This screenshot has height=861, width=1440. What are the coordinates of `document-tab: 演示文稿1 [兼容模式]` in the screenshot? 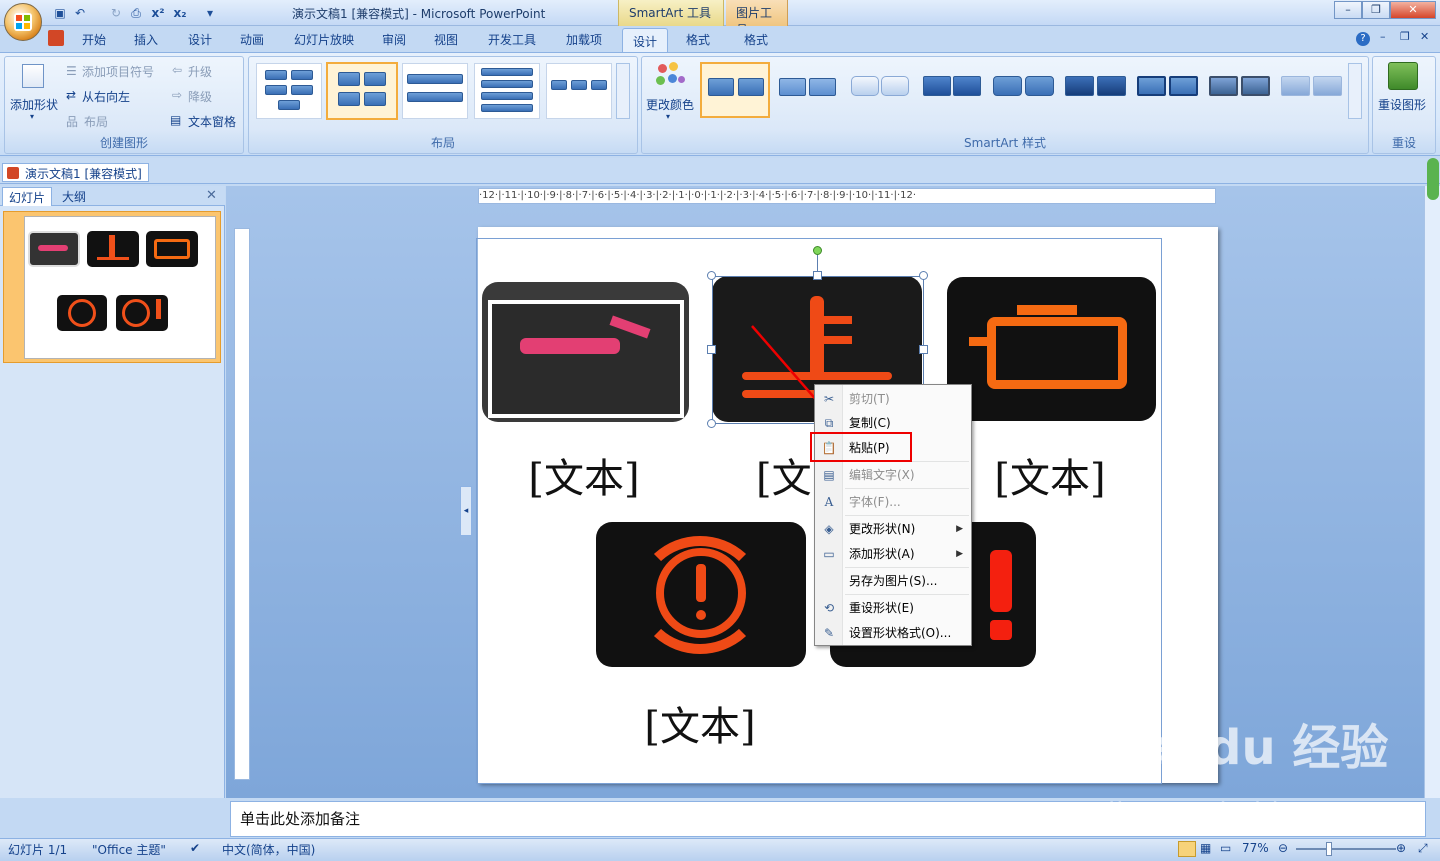 It's located at (75, 172).